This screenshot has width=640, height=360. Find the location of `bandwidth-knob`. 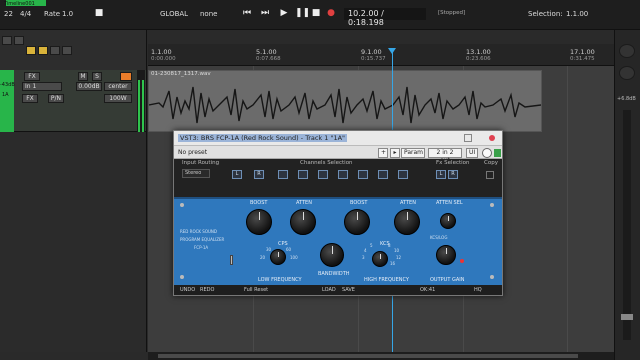

bandwidth-knob is located at coordinates (332, 255).